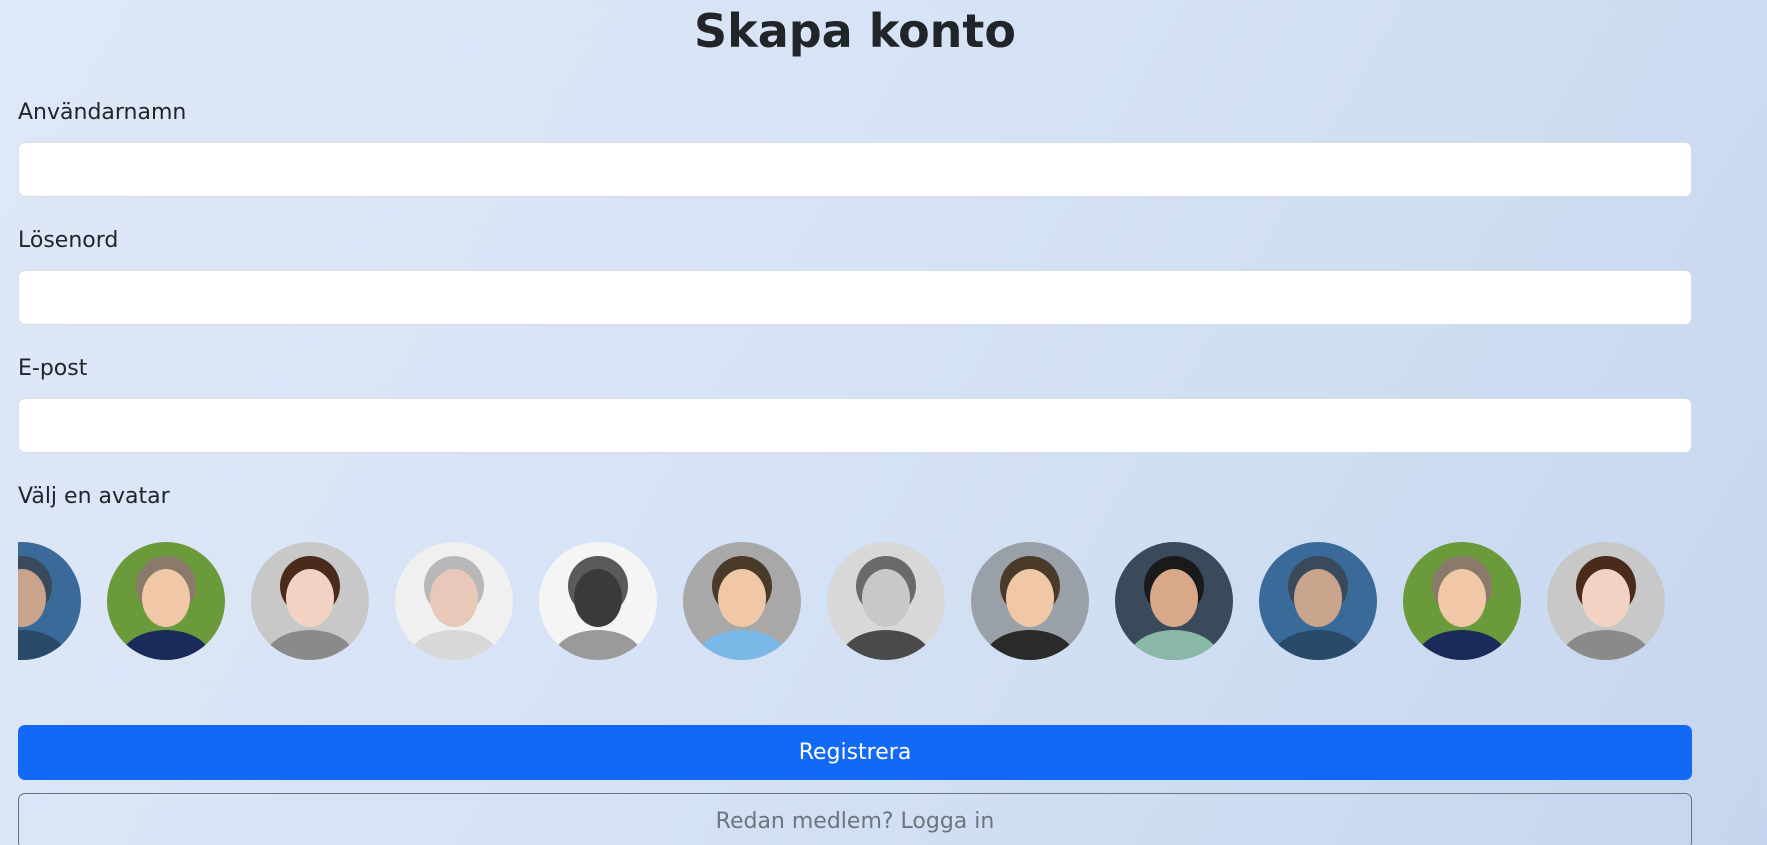 The width and height of the screenshot is (1767, 845). I want to click on avatar-man-cap-bw, so click(598, 601).